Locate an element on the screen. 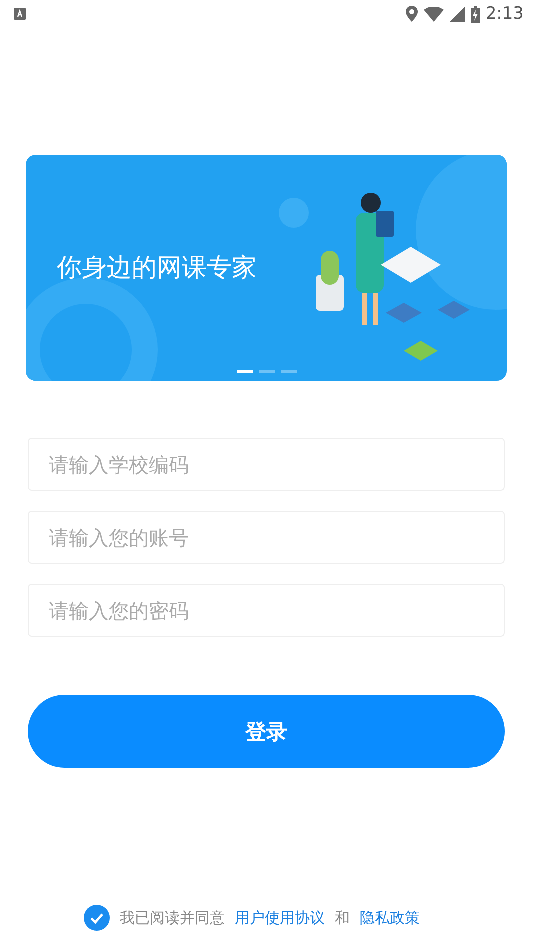 This screenshot has height=950, width=534. conjunction-text: 和 is located at coordinates (342, 918).